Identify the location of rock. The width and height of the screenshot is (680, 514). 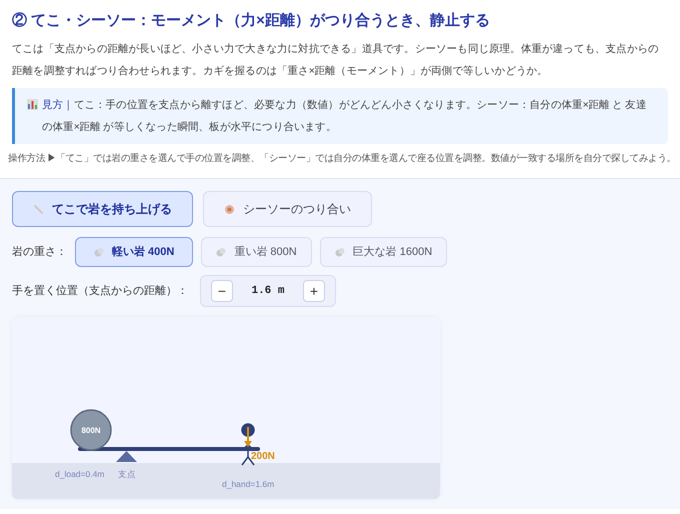
(91, 430).